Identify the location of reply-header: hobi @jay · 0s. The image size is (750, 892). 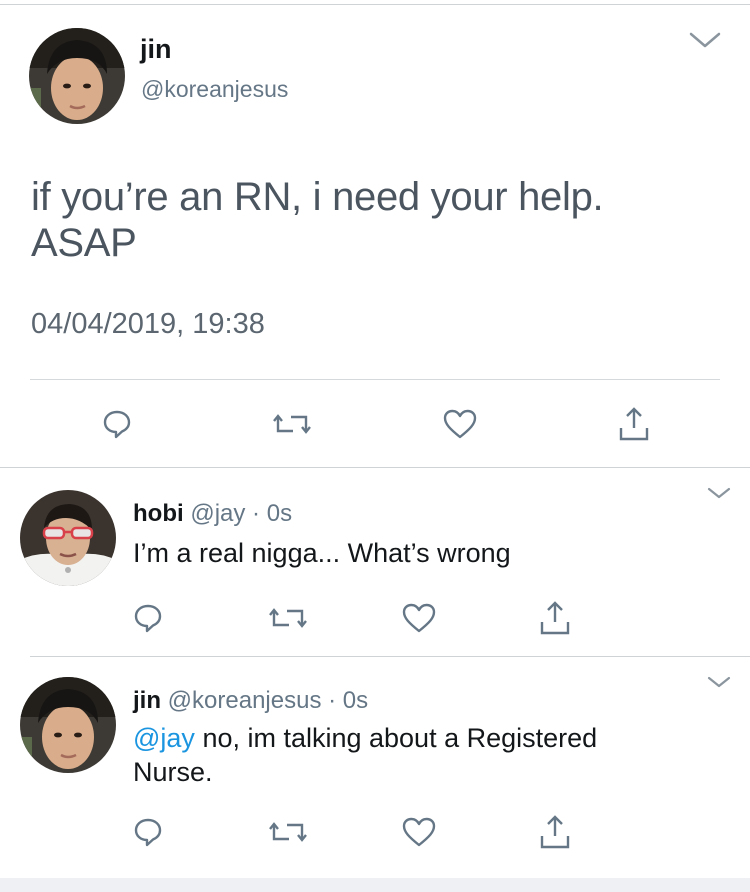
(212, 514).